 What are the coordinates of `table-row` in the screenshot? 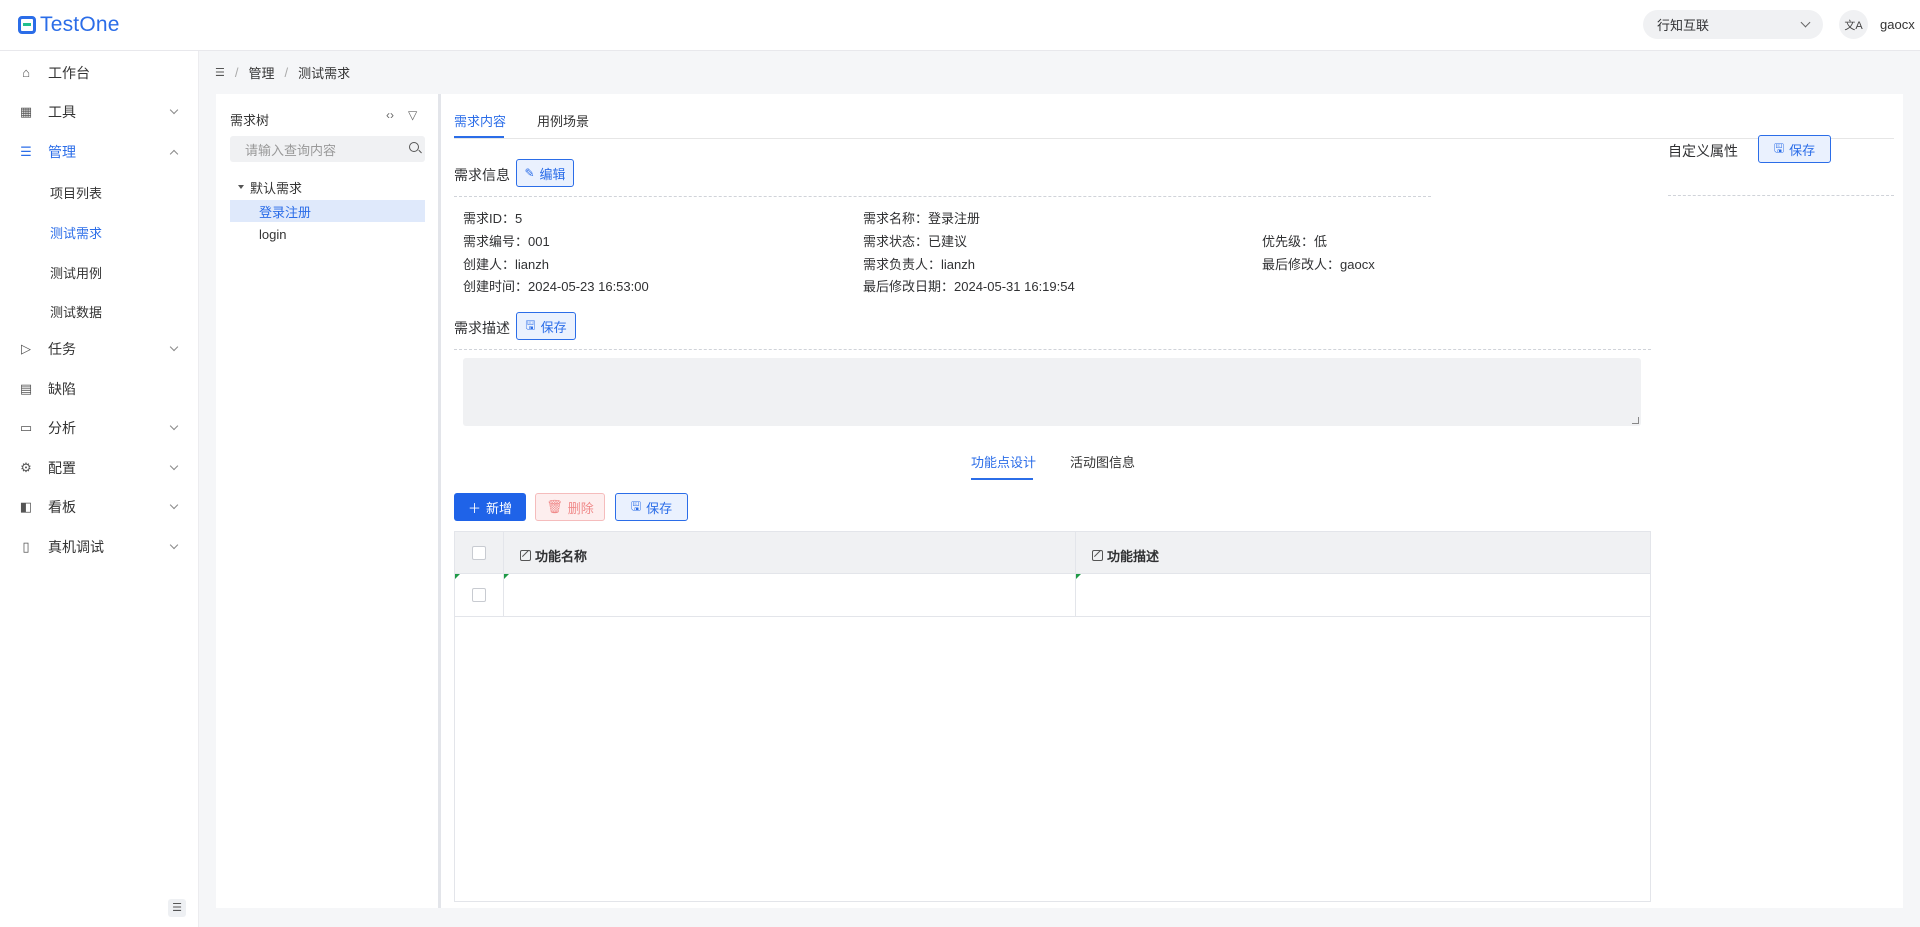 It's located at (1052, 595).